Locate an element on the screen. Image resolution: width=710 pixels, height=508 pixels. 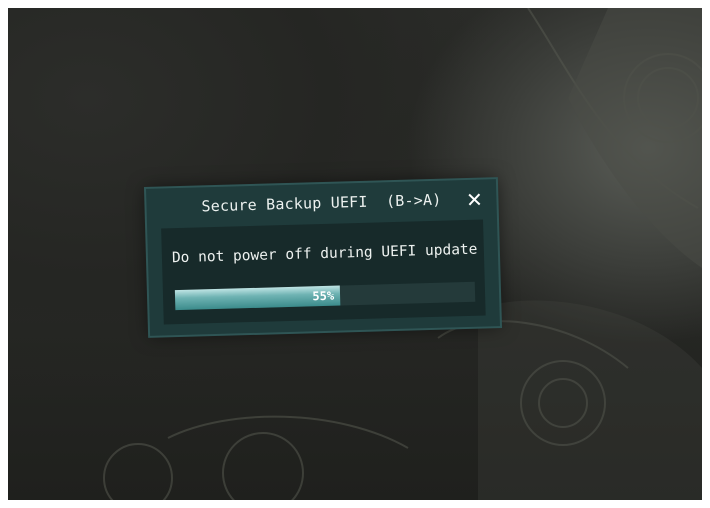
progress-bar: 55% is located at coordinates (325, 296).